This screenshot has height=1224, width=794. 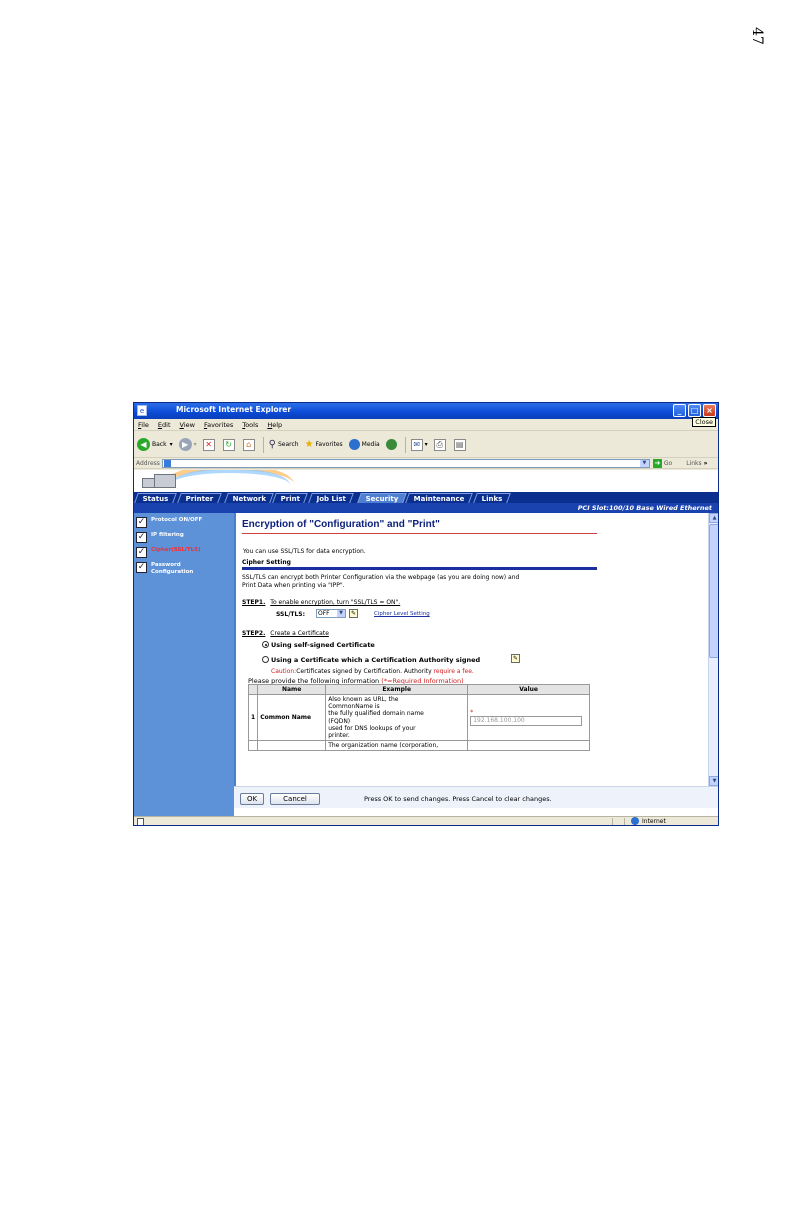 I want to click on home-icon: ⌂, so click(x=248, y=444).